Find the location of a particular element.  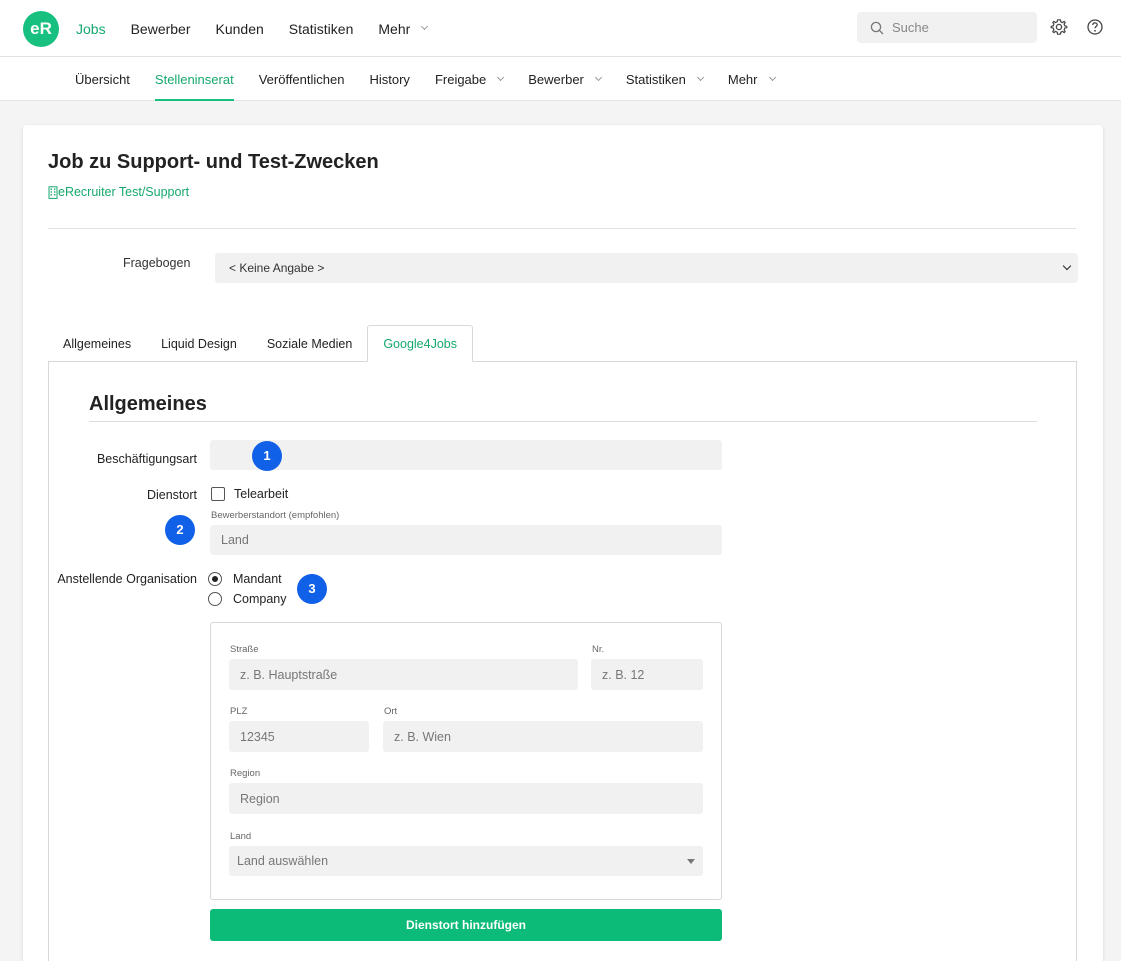

annotation-badge-1: 1 is located at coordinates (267, 456).